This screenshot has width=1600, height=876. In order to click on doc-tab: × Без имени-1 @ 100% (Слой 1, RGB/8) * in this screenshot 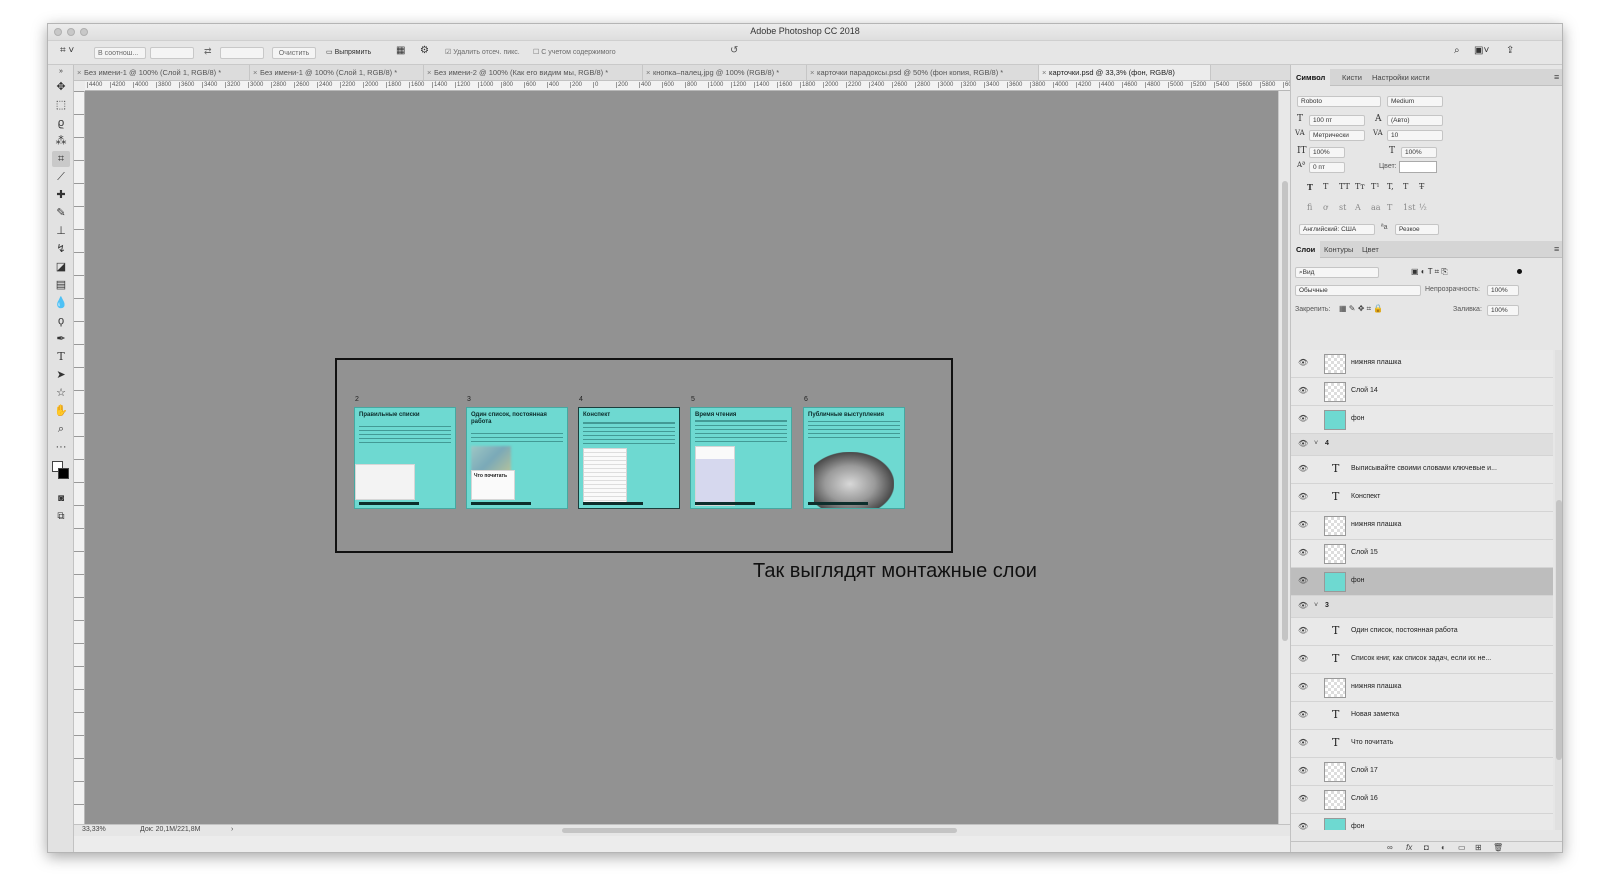, I will do `click(337, 72)`.